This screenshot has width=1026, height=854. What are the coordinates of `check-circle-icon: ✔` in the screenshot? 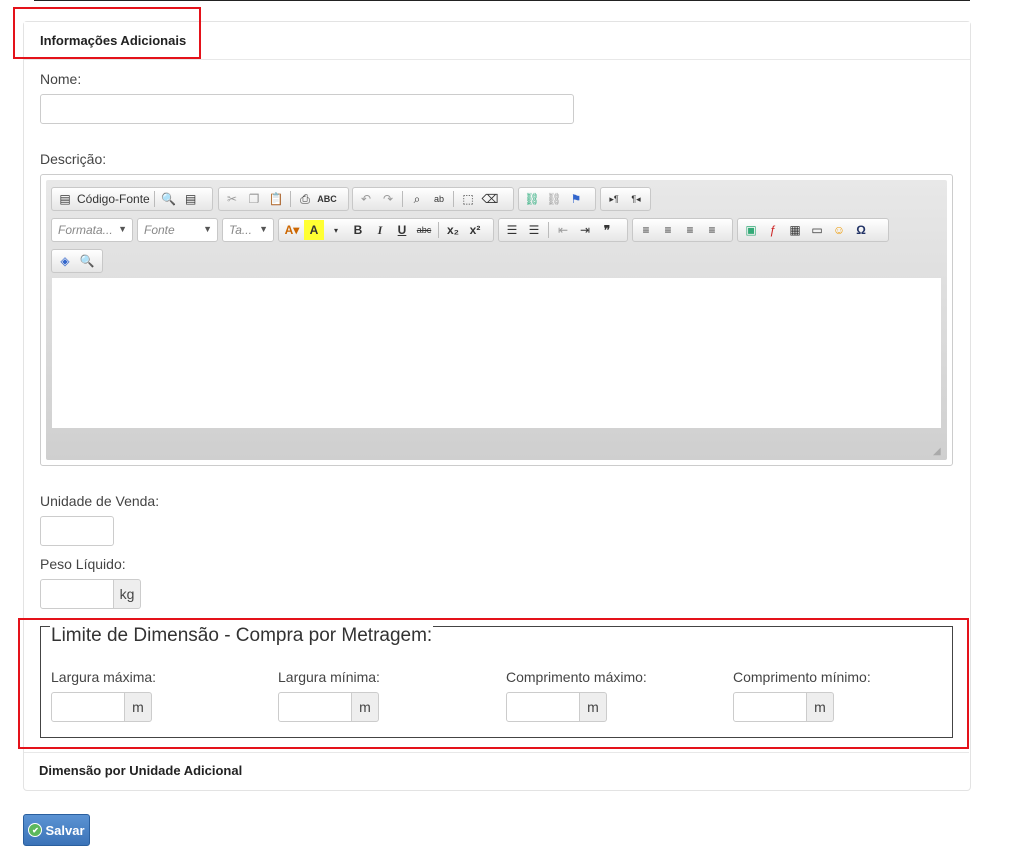 It's located at (35, 830).